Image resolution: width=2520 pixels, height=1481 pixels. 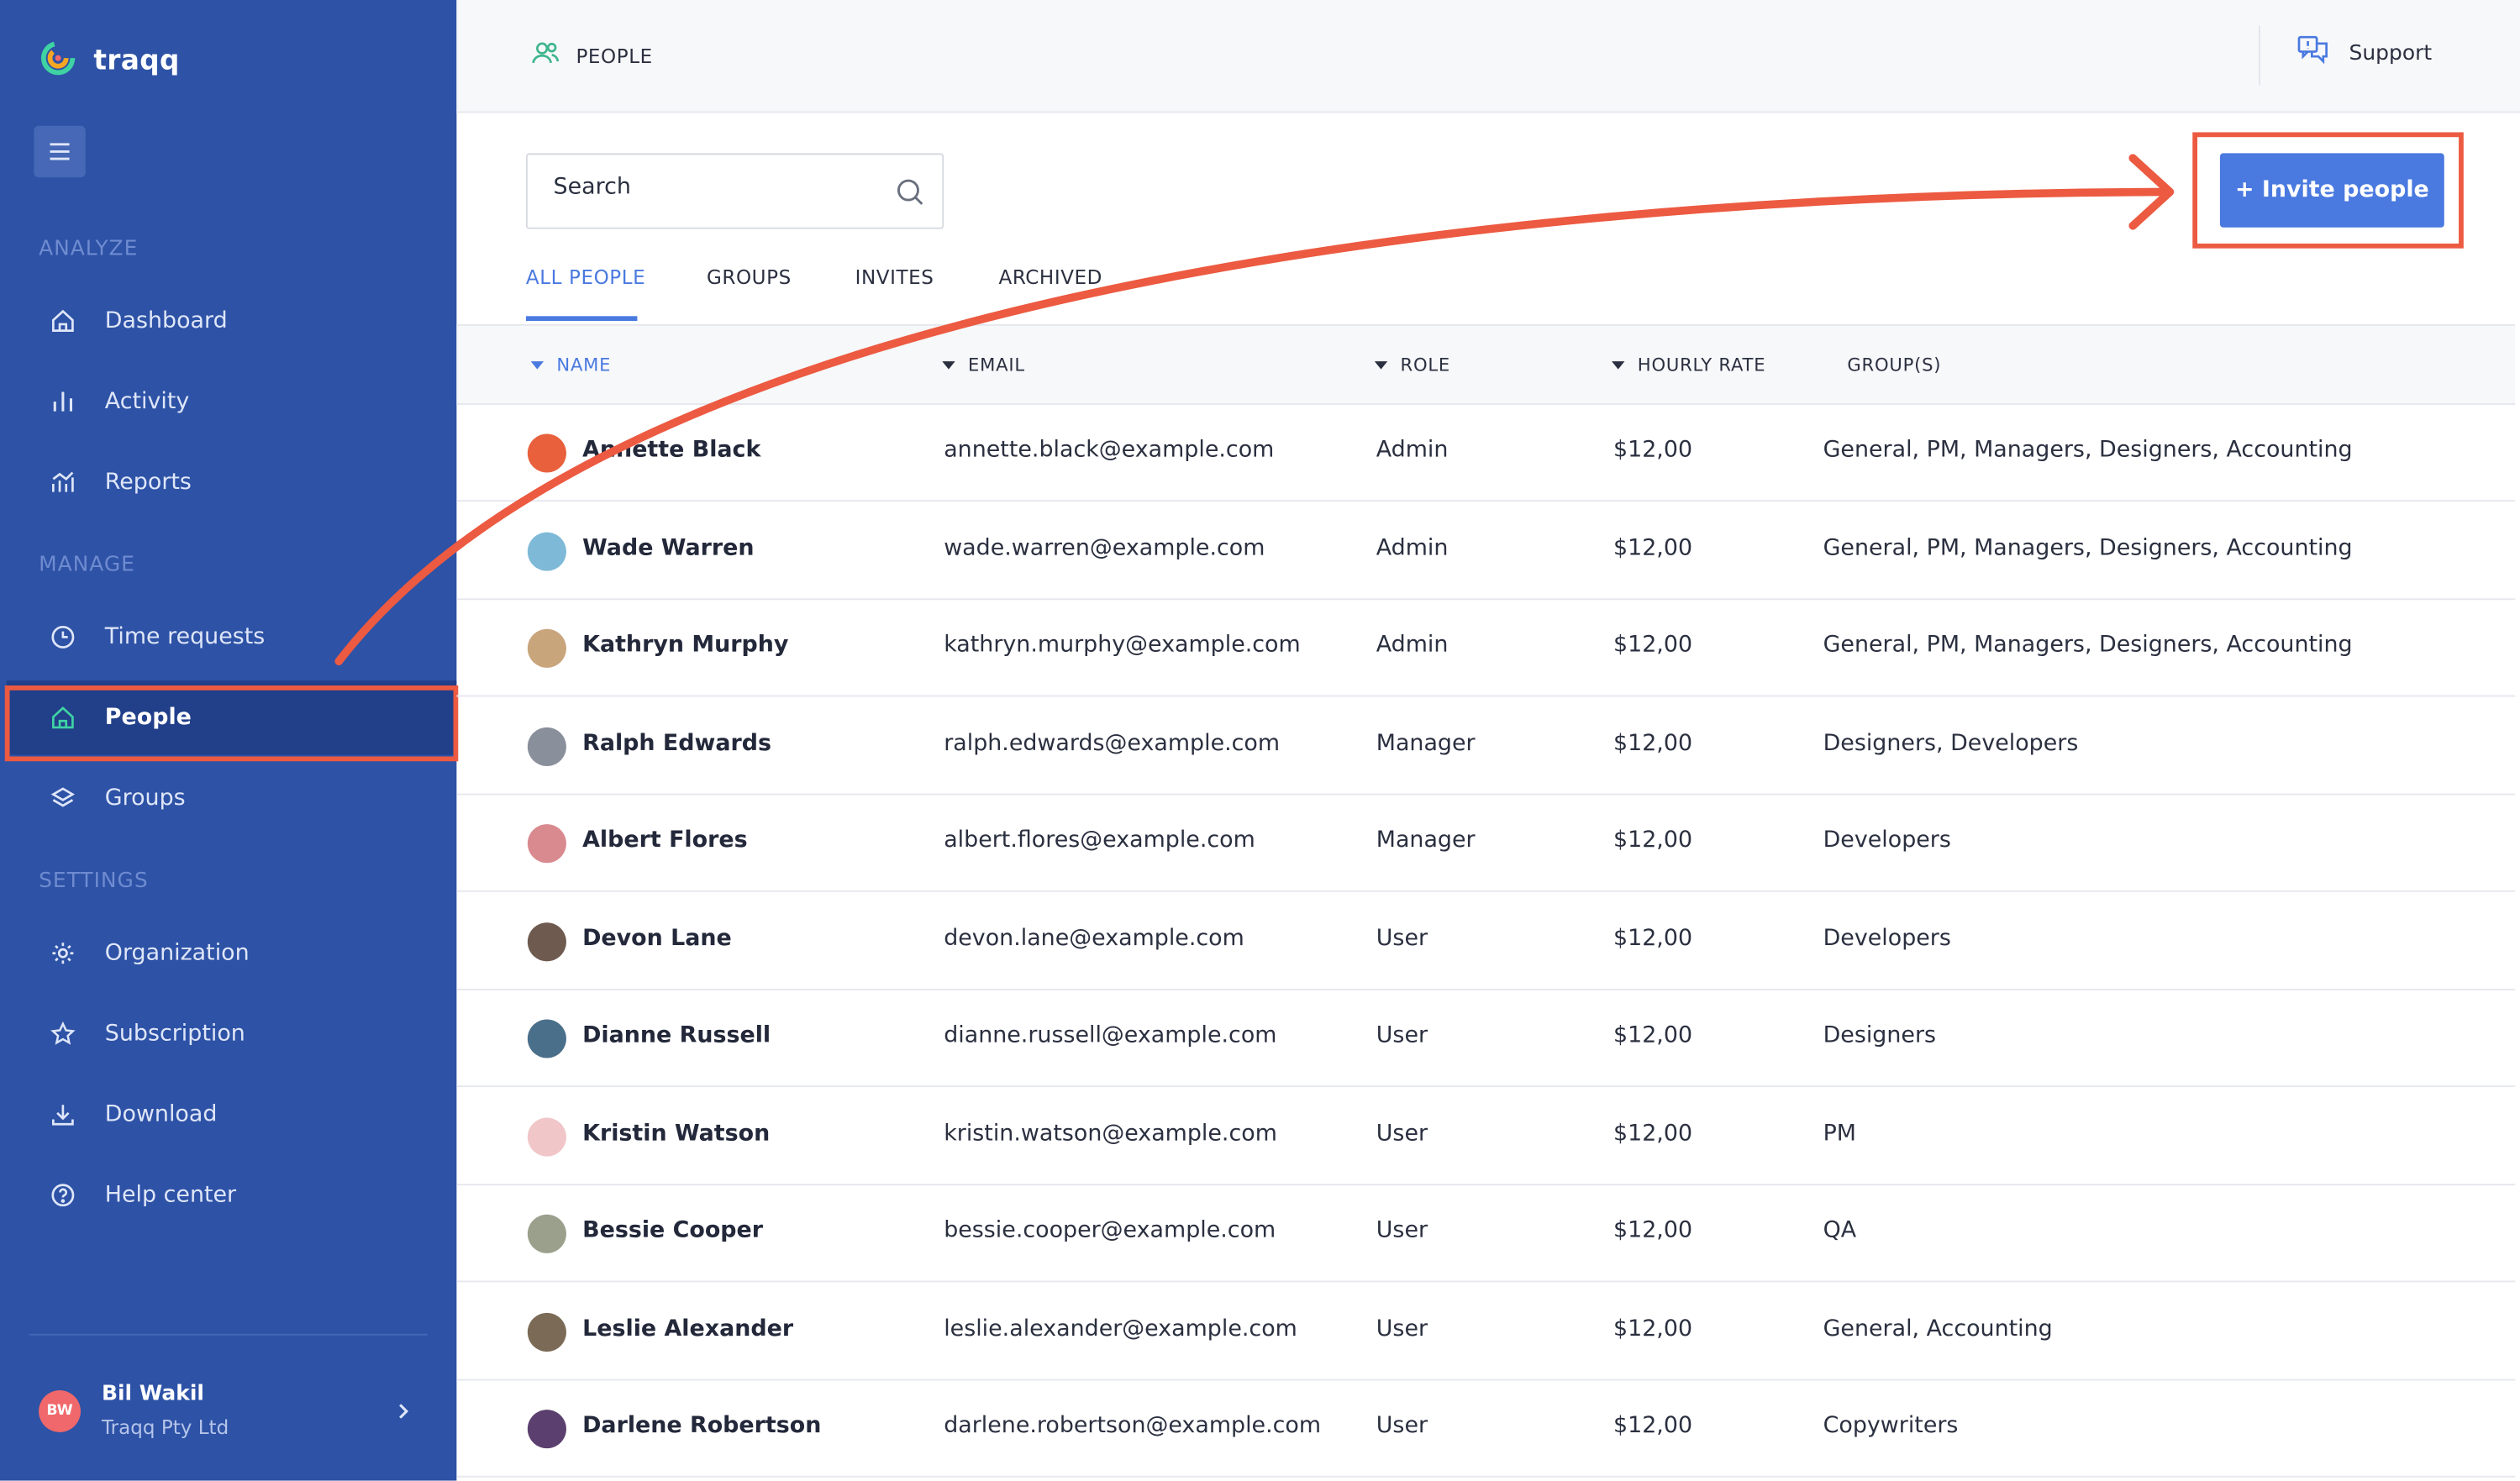 What do you see at coordinates (910, 195) in the screenshot?
I see `search-icon` at bounding box center [910, 195].